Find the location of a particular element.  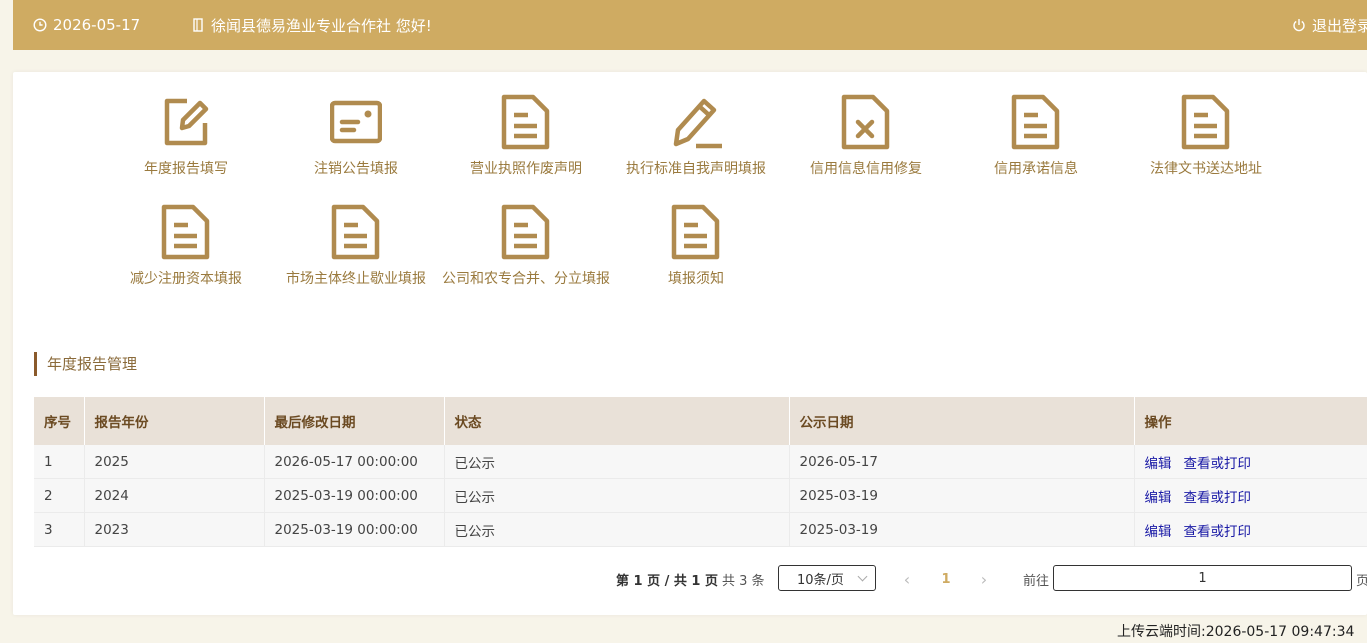

date-text: 2026-05-17 is located at coordinates (97, 25).